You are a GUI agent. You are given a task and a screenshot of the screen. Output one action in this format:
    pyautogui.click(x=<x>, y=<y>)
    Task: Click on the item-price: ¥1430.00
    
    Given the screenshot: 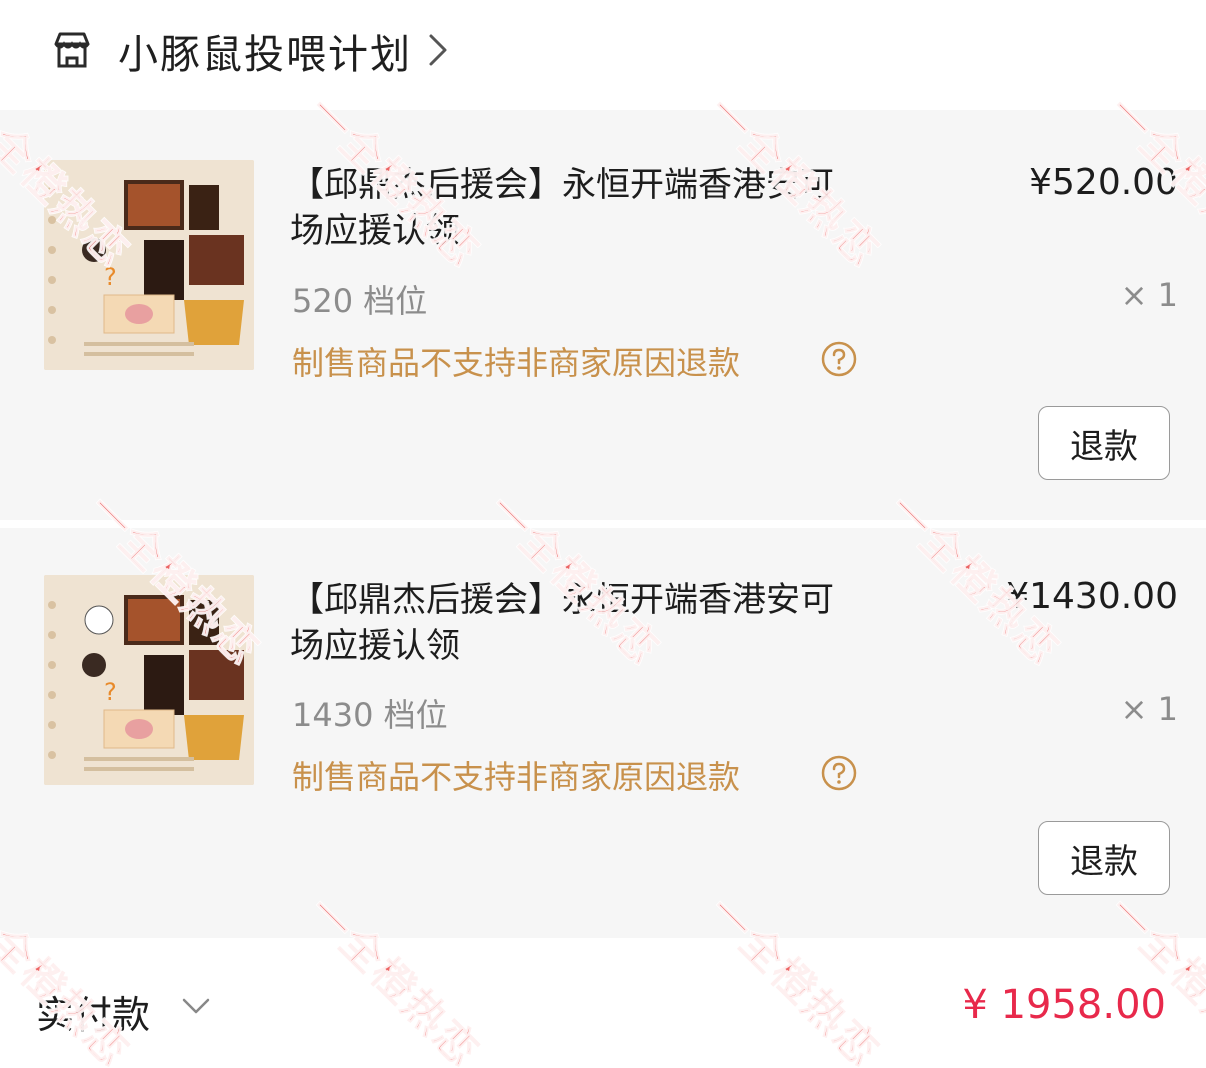 What is the action you would take?
    pyautogui.click(x=1092, y=596)
    